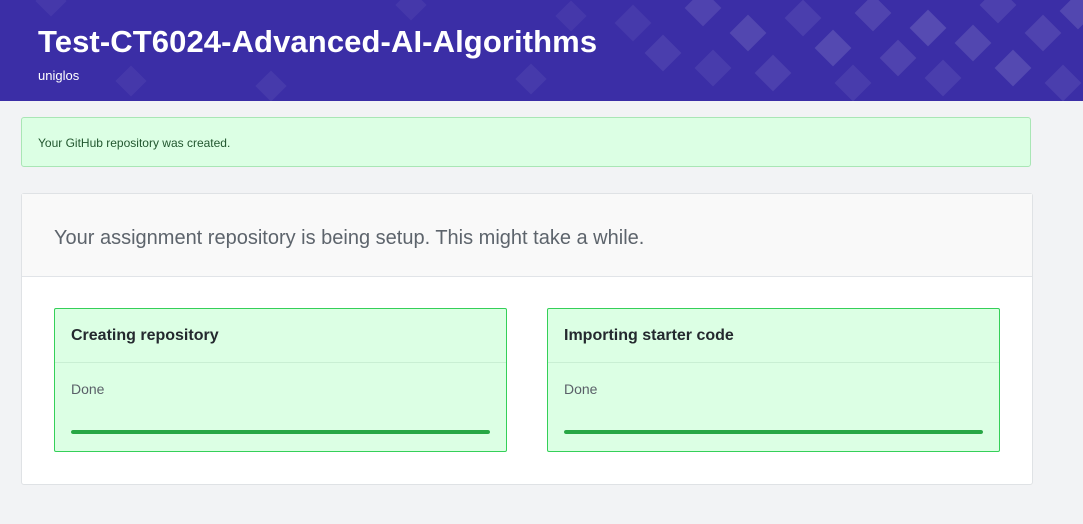  I want to click on flash-message: Your GitHub repository was created., so click(134, 143).